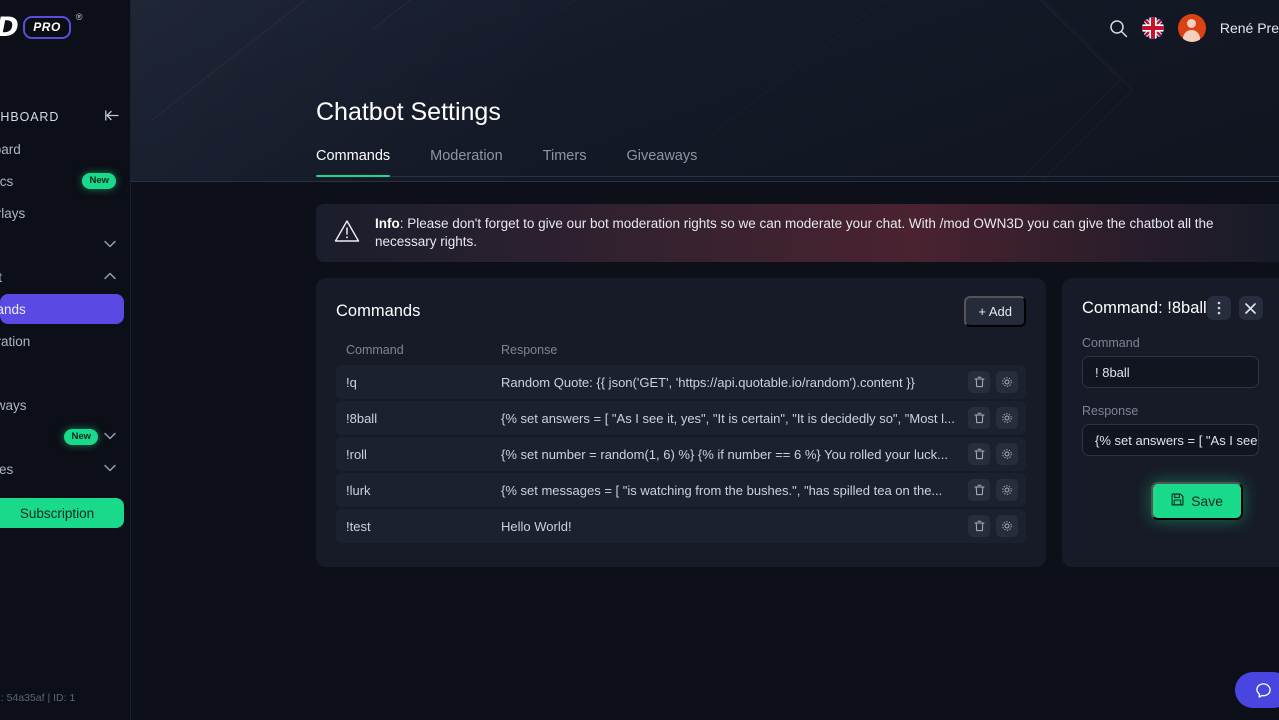 This screenshot has height=720, width=1279. Describe the element at coordinates (353, 162) in the screenshot. I see `tab-commands: Commands` at that location.